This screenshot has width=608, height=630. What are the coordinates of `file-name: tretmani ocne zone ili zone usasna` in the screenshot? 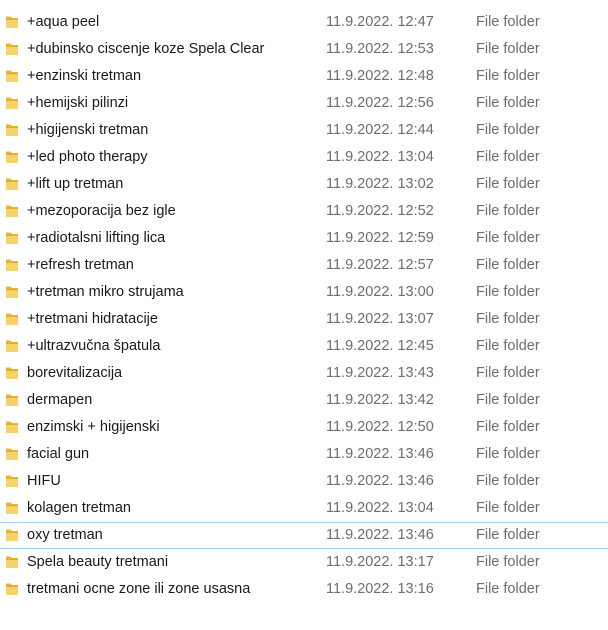 It's located at (139, 589).